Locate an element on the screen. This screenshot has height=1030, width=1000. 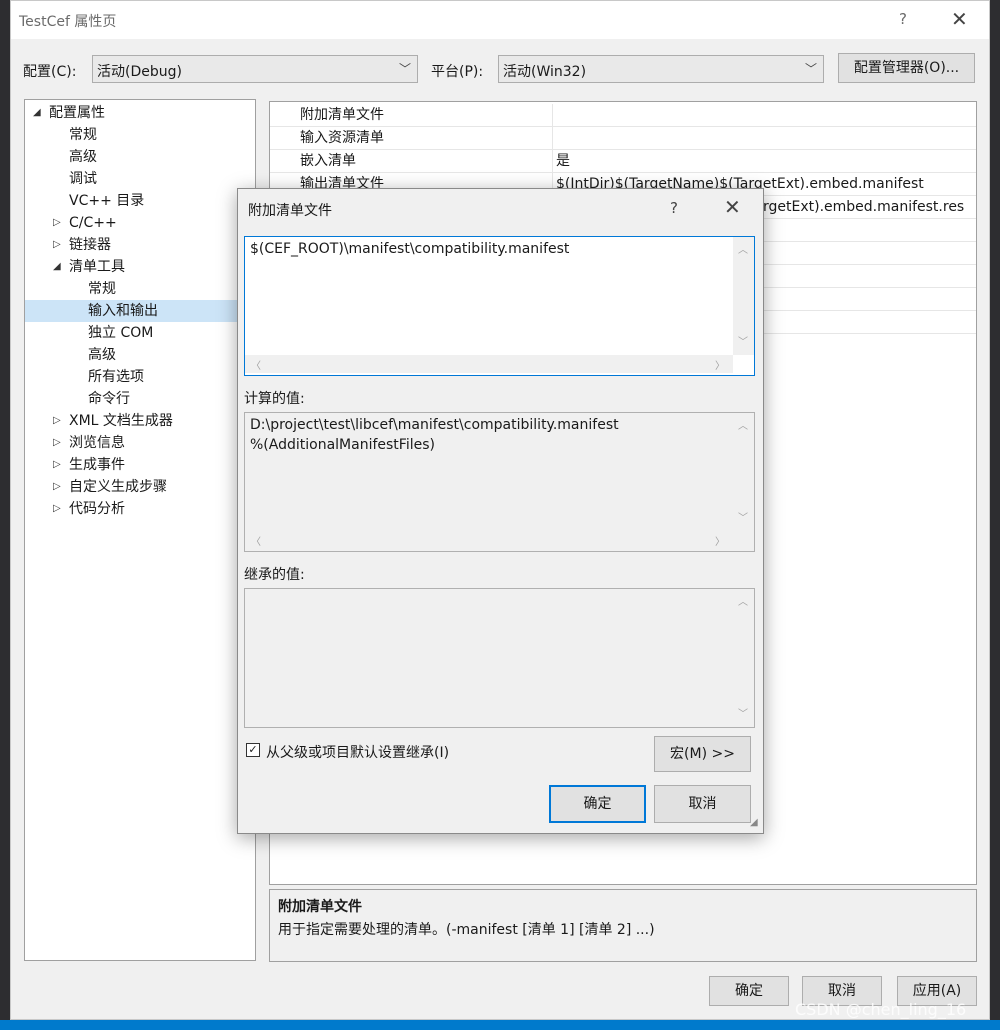
tree-item-command-line: 命令行 is located at coordinates (140, 399).